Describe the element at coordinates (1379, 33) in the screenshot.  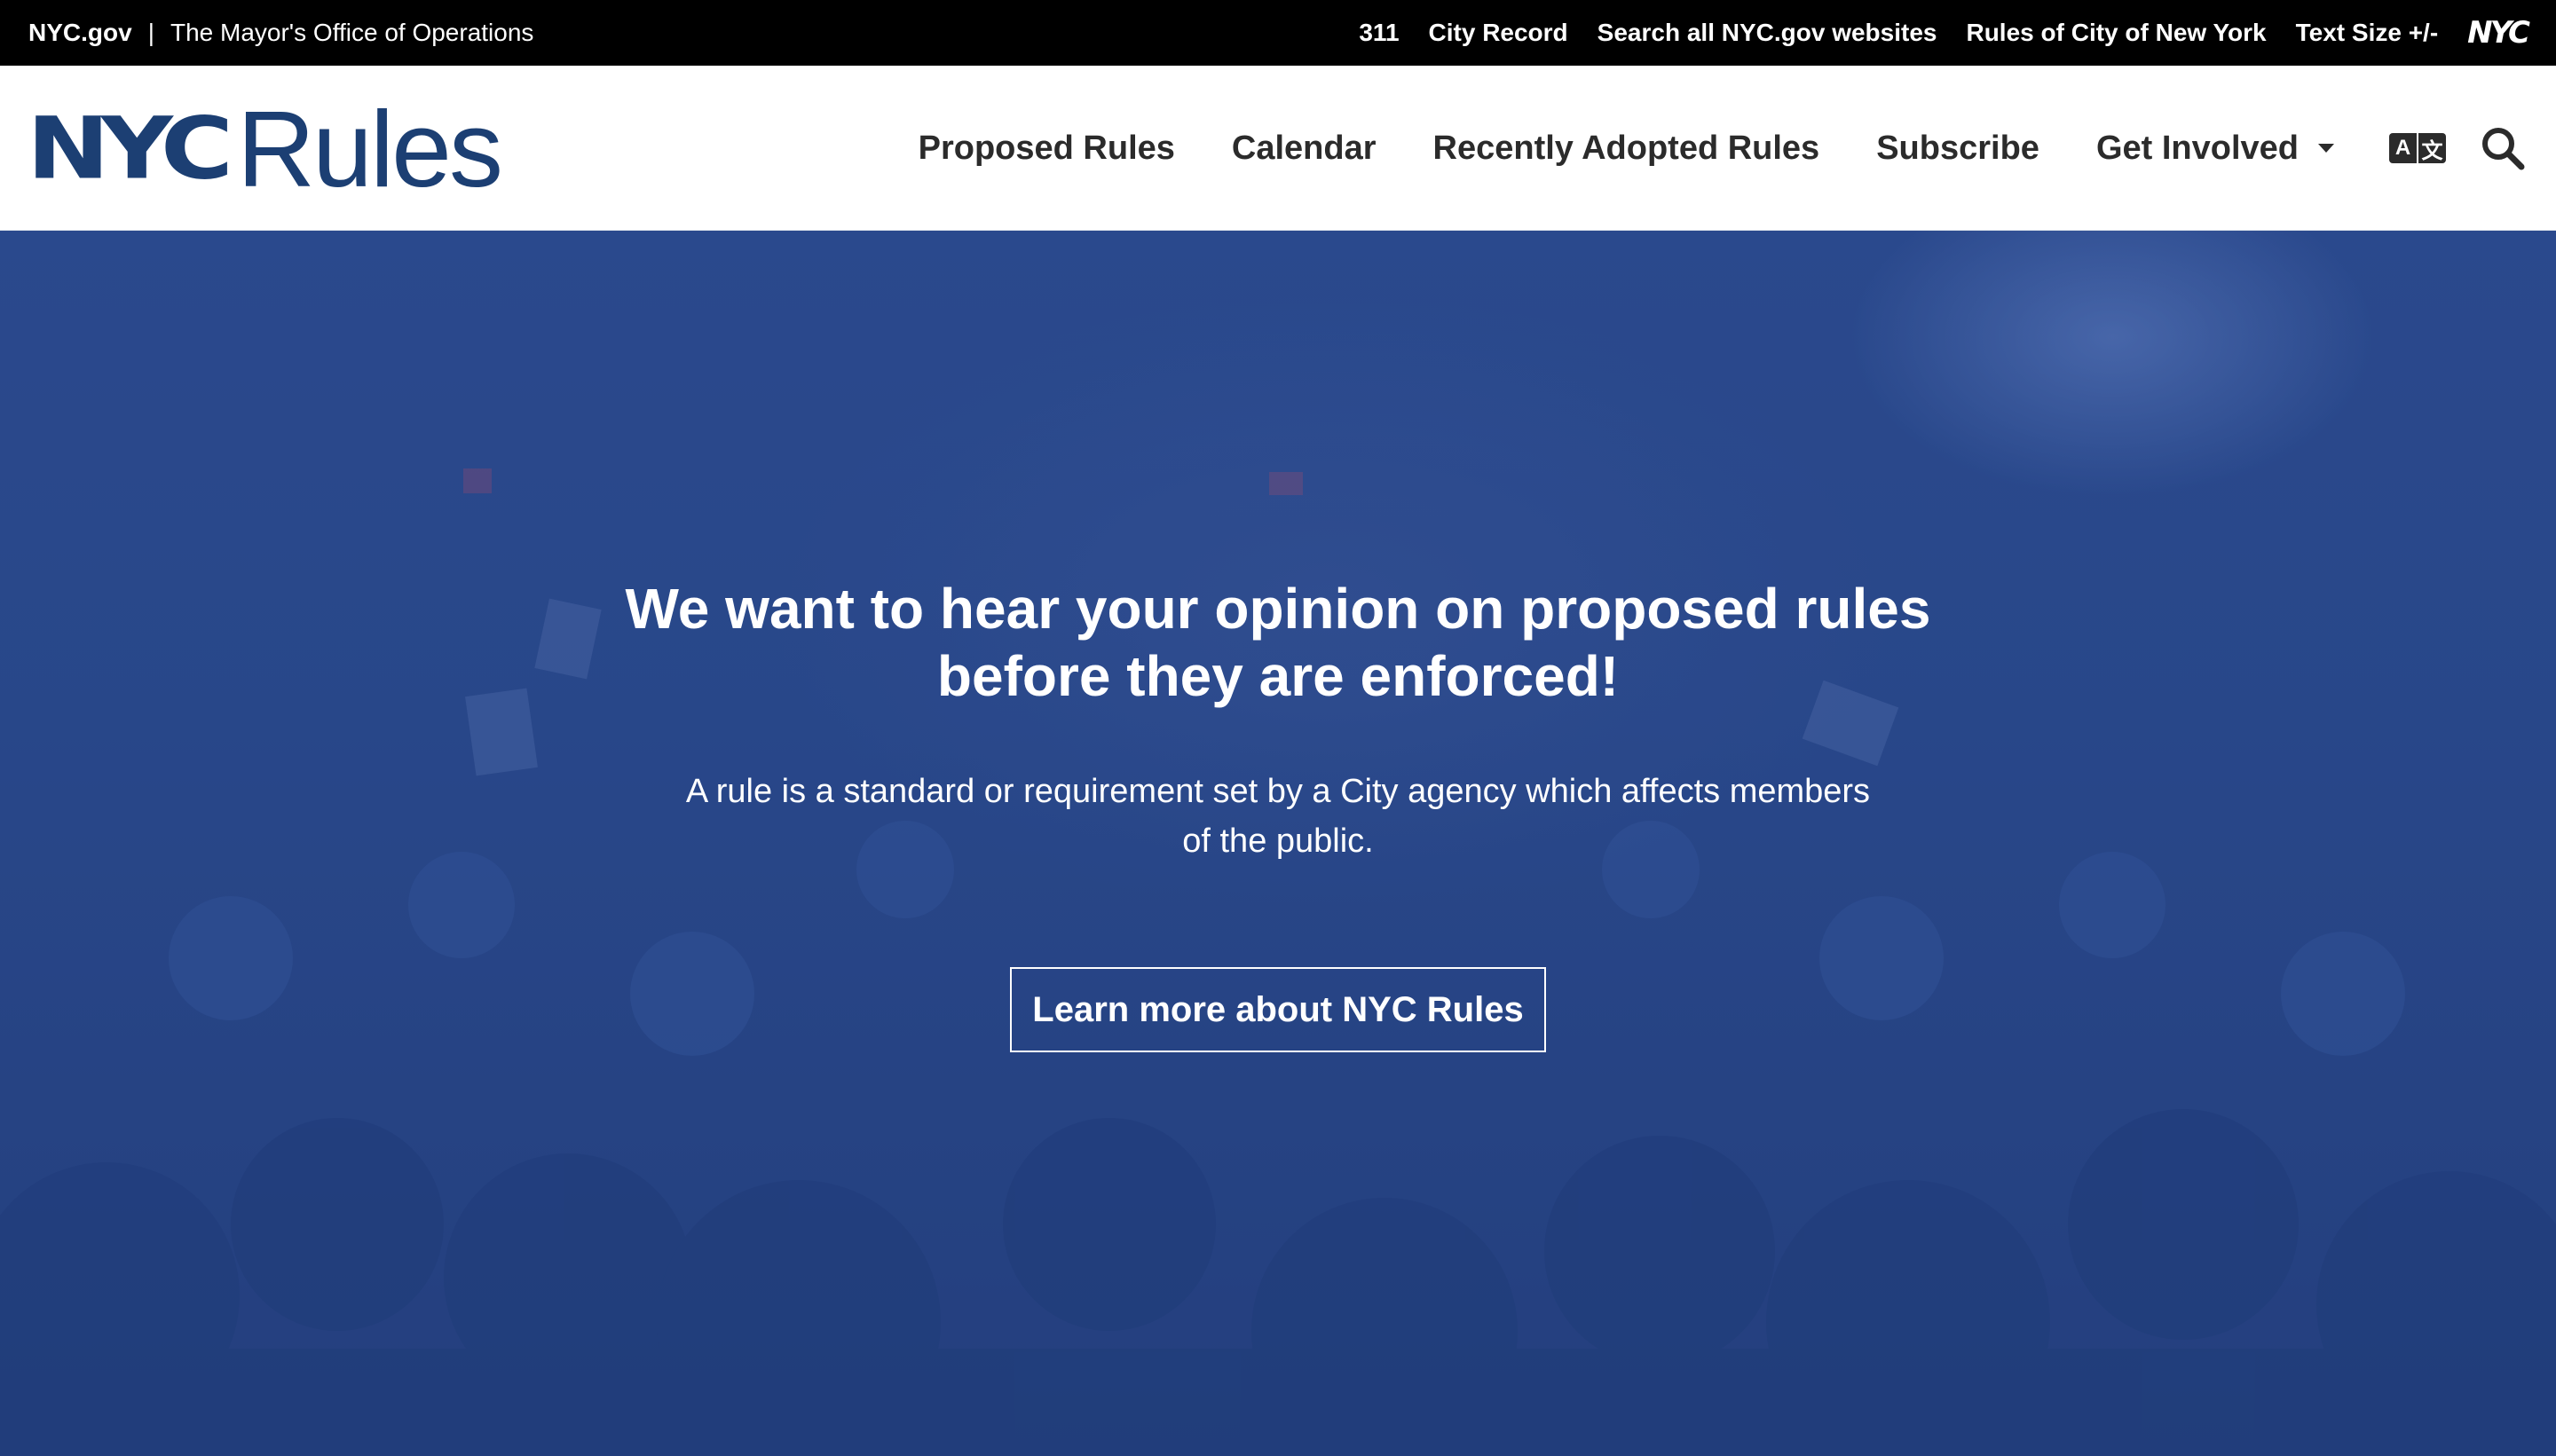
I see `link-311: 311` at that location.